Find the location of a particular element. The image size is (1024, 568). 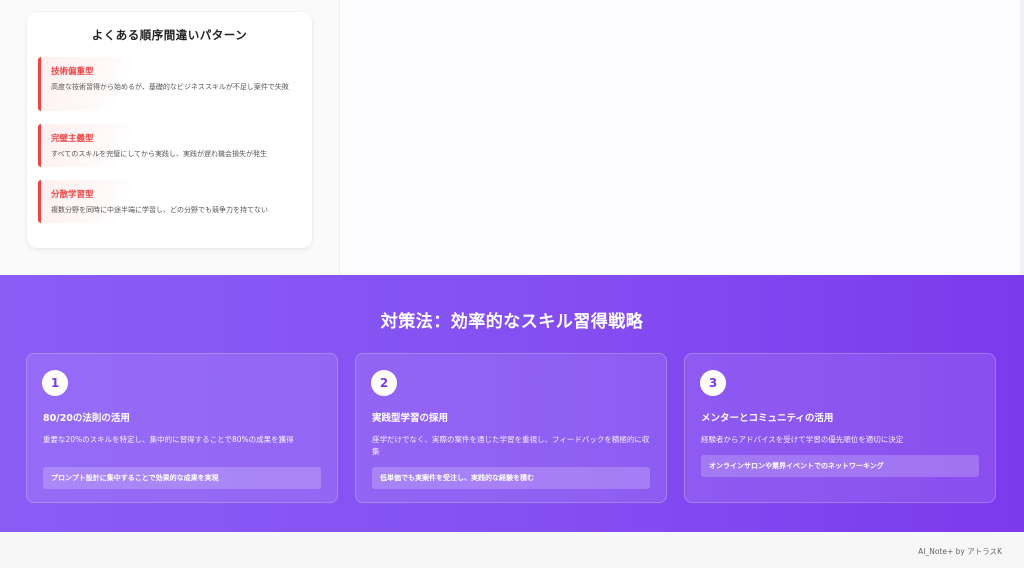

strategy-card-example: プロンプト設計に集中することで効果的な成果を実現 is located at coordinates (182, 478).